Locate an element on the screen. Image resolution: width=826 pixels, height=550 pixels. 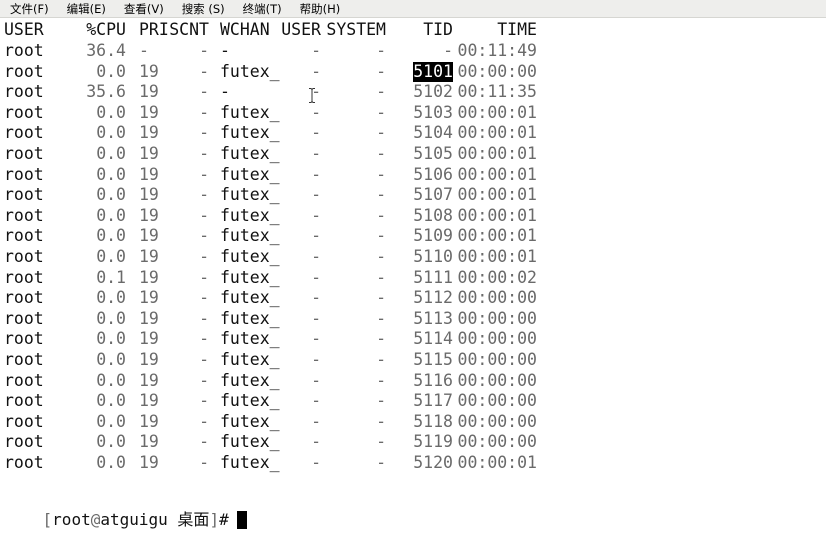
cell-tid: 5119 is located at coordinates (433, 442).